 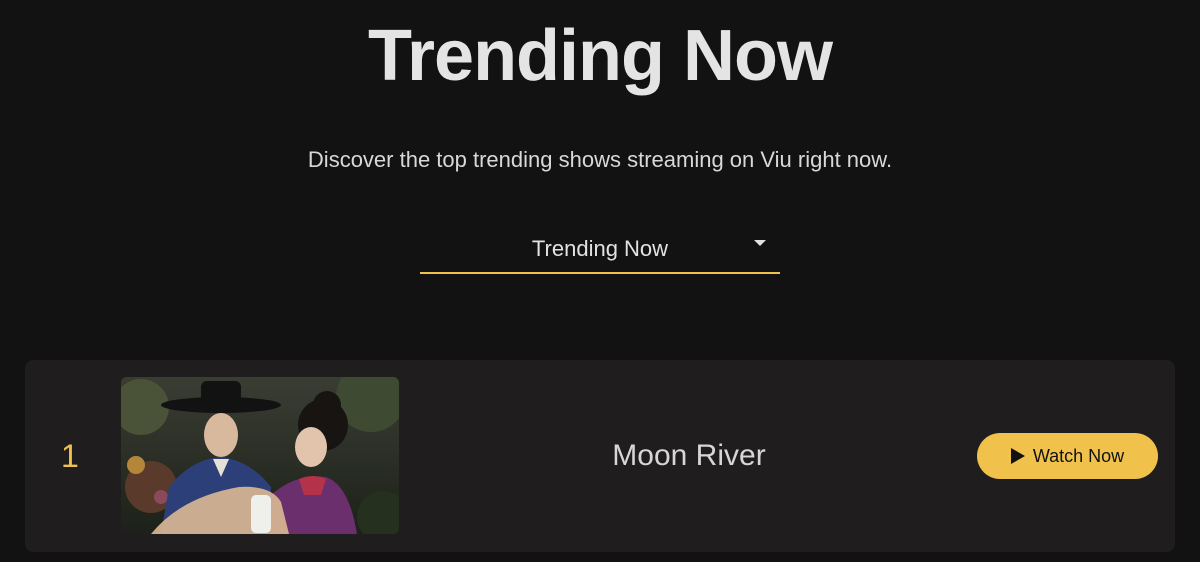 I want to click on chevron-down-icon, so click(x=760, y=243).